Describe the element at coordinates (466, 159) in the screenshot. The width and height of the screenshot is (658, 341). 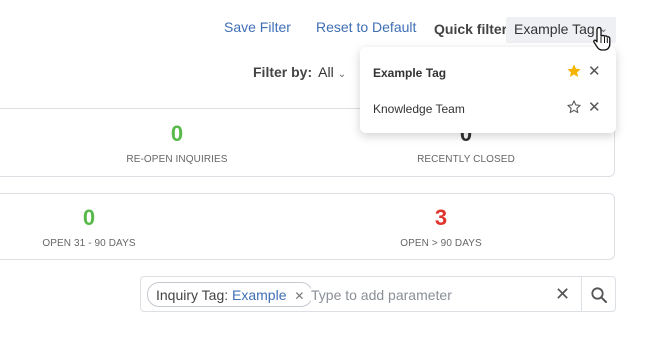
I see `stat-caption: RECENTLY CLOSED` at that location.